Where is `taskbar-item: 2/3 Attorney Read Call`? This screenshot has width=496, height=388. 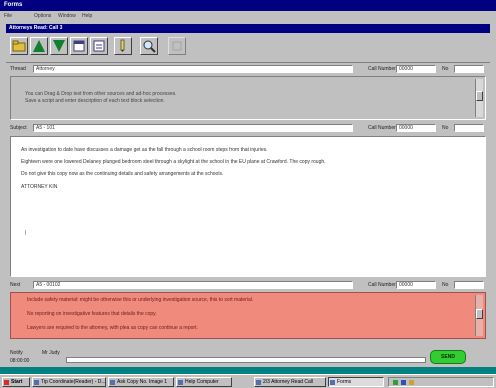
taskbar-item: 2/3 Attorney Read Call is located at coordinates (290, 382).